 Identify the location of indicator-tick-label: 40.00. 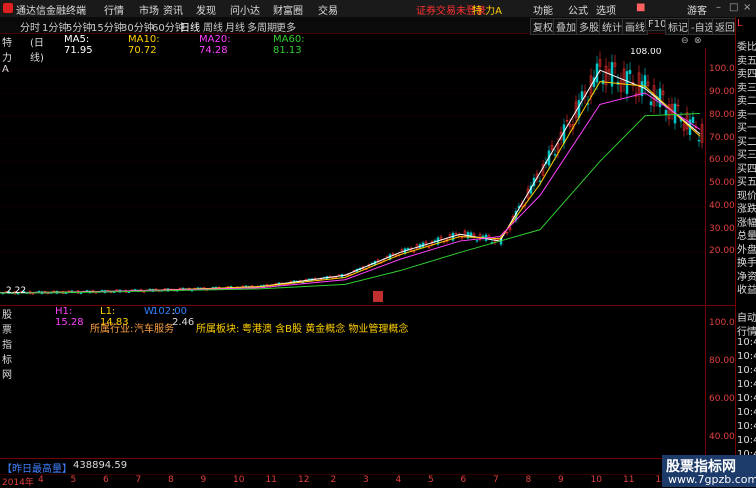
(722, 437).